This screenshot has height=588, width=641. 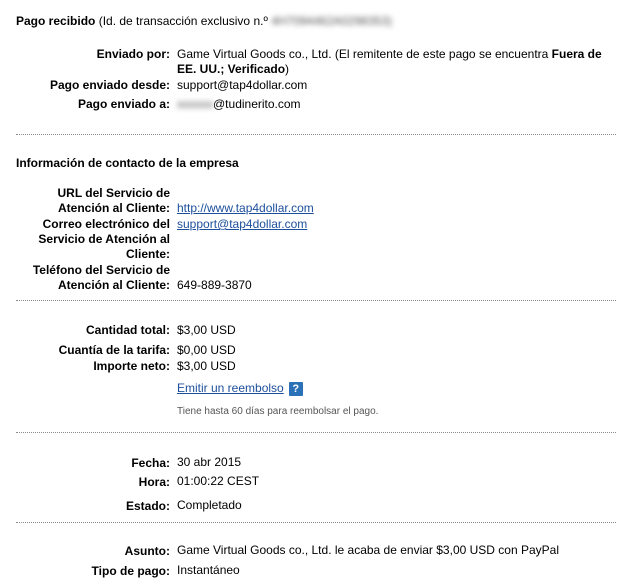 I want to click on payment-type-label: Tipo de pago:, so click(x=130, y=571).